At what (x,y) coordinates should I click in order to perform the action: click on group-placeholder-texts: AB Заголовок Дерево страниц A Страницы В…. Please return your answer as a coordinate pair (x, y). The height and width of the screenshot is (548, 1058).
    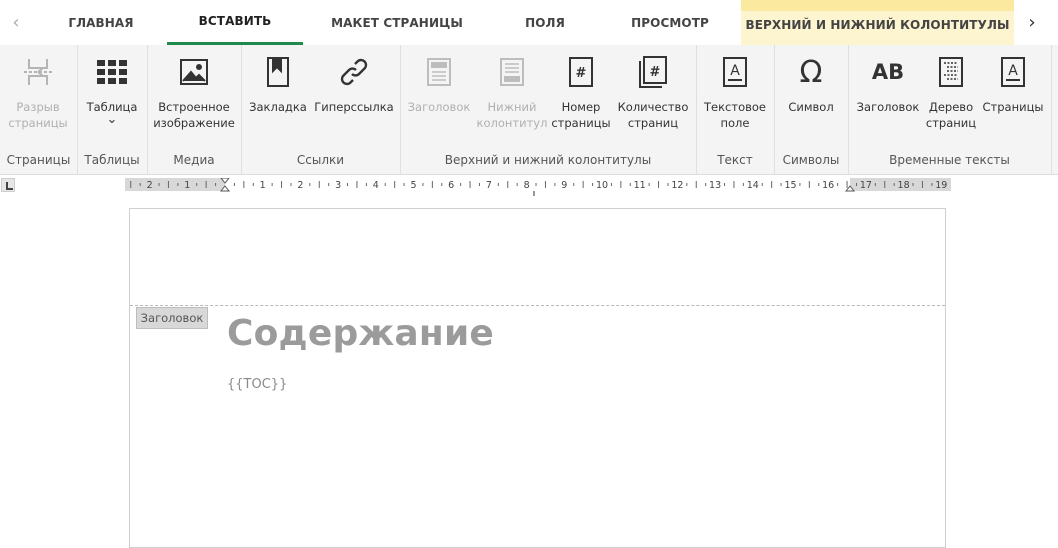
    Looking at the image, I should click on (950, 109).